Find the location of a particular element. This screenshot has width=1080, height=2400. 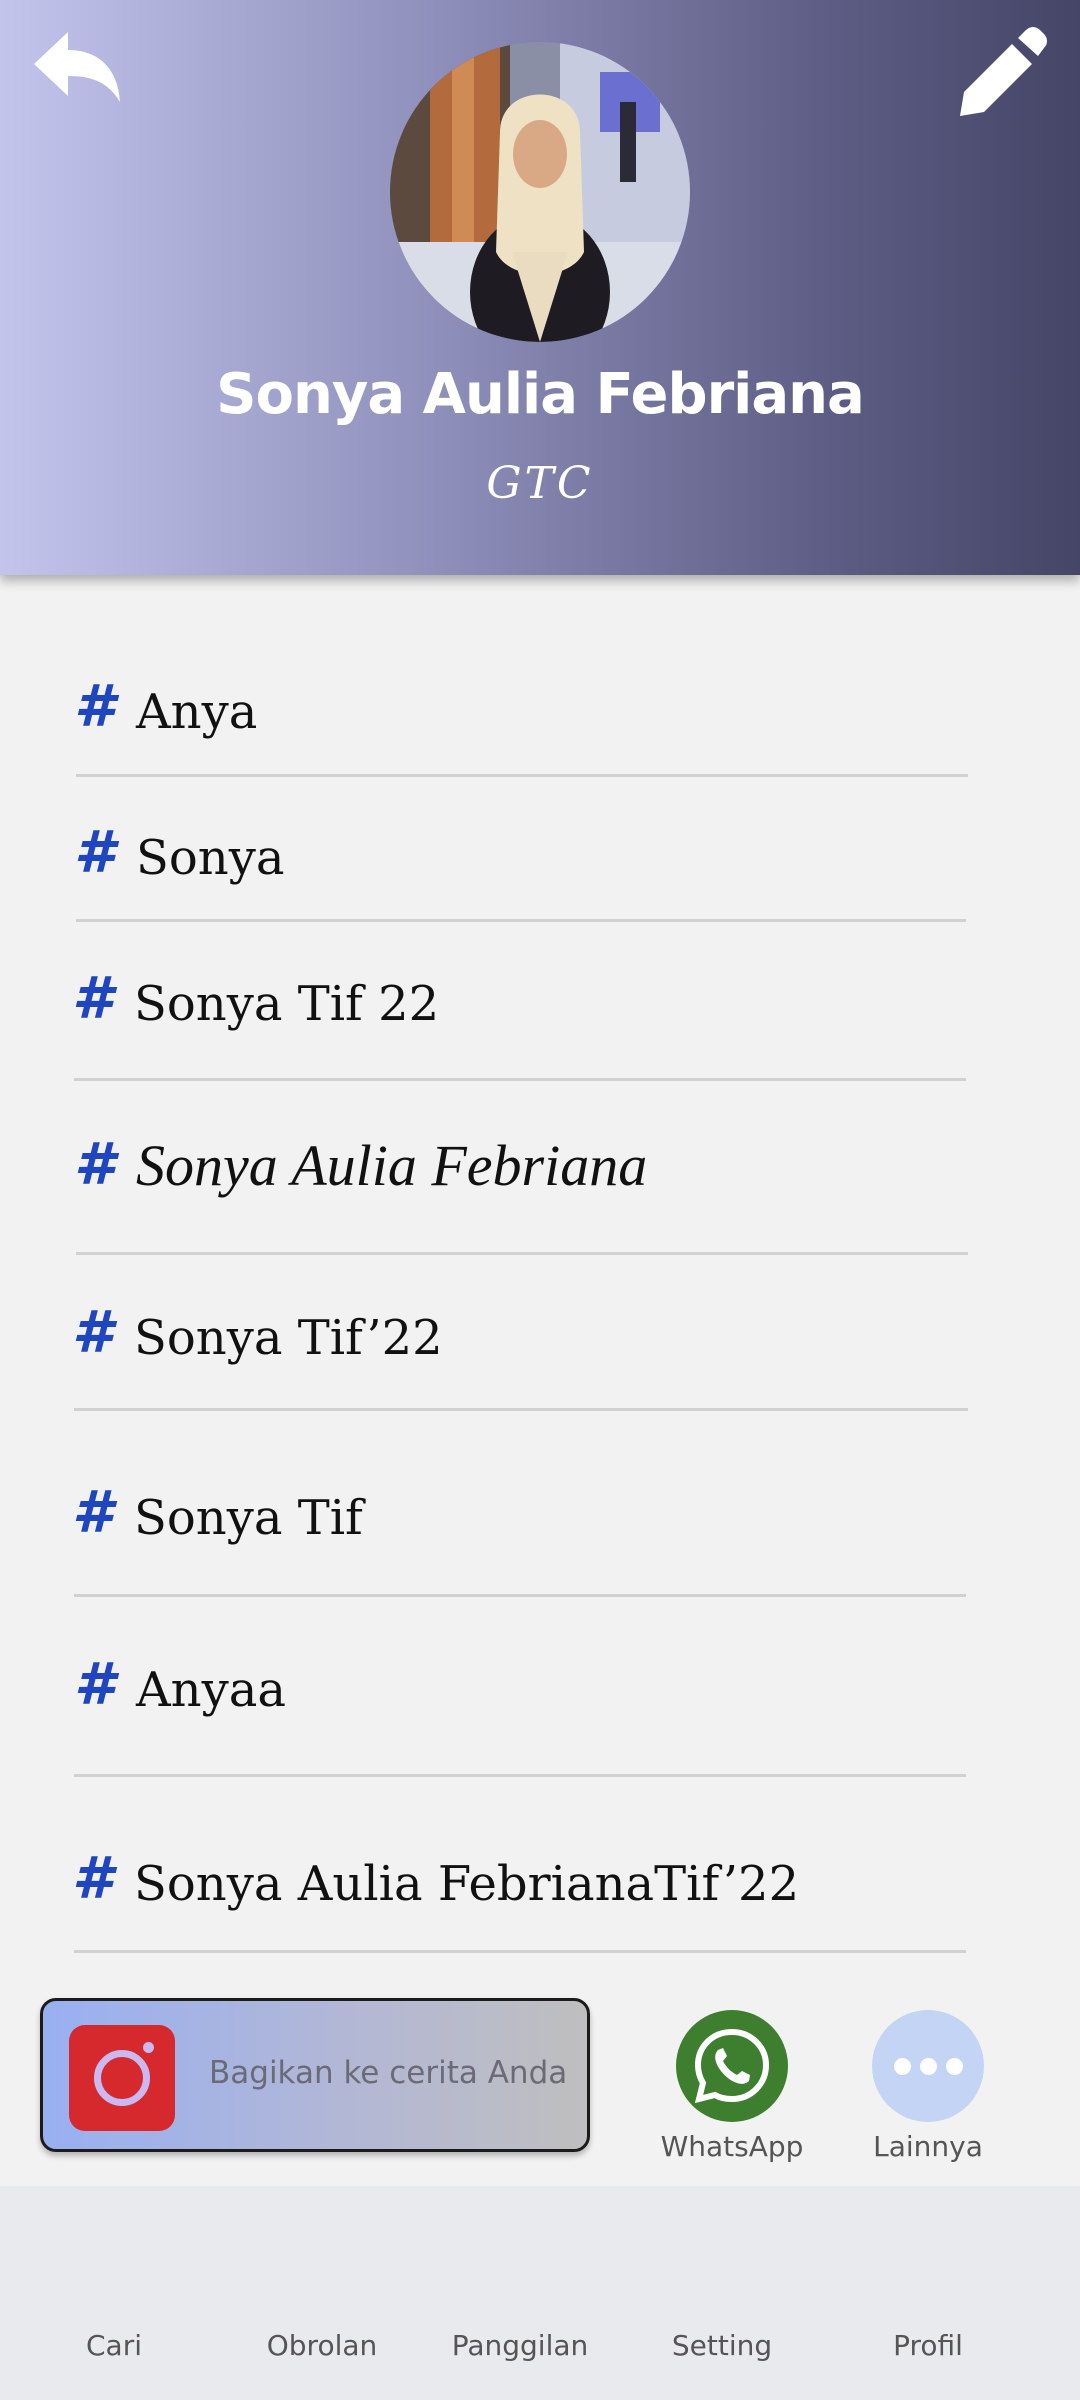

profile-photo is located at coordinates (540, 192).